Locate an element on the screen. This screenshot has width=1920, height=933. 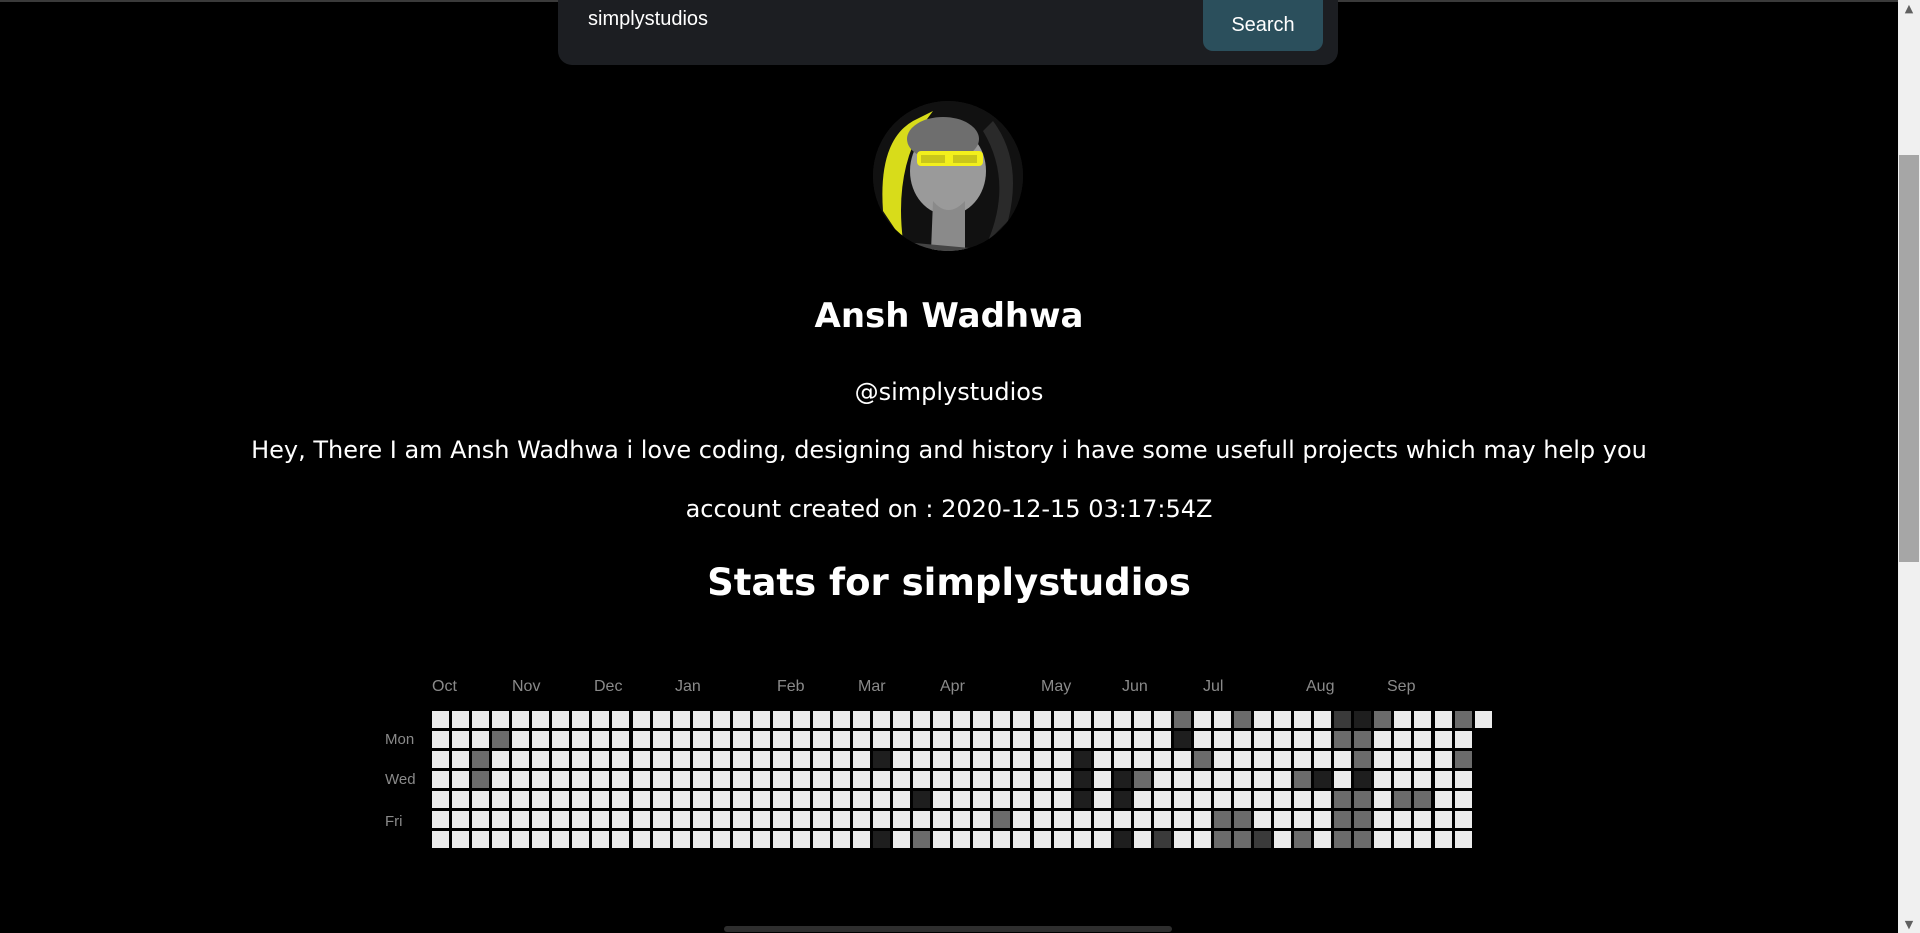
search-button: Search is located at coordinates (1263, 25).